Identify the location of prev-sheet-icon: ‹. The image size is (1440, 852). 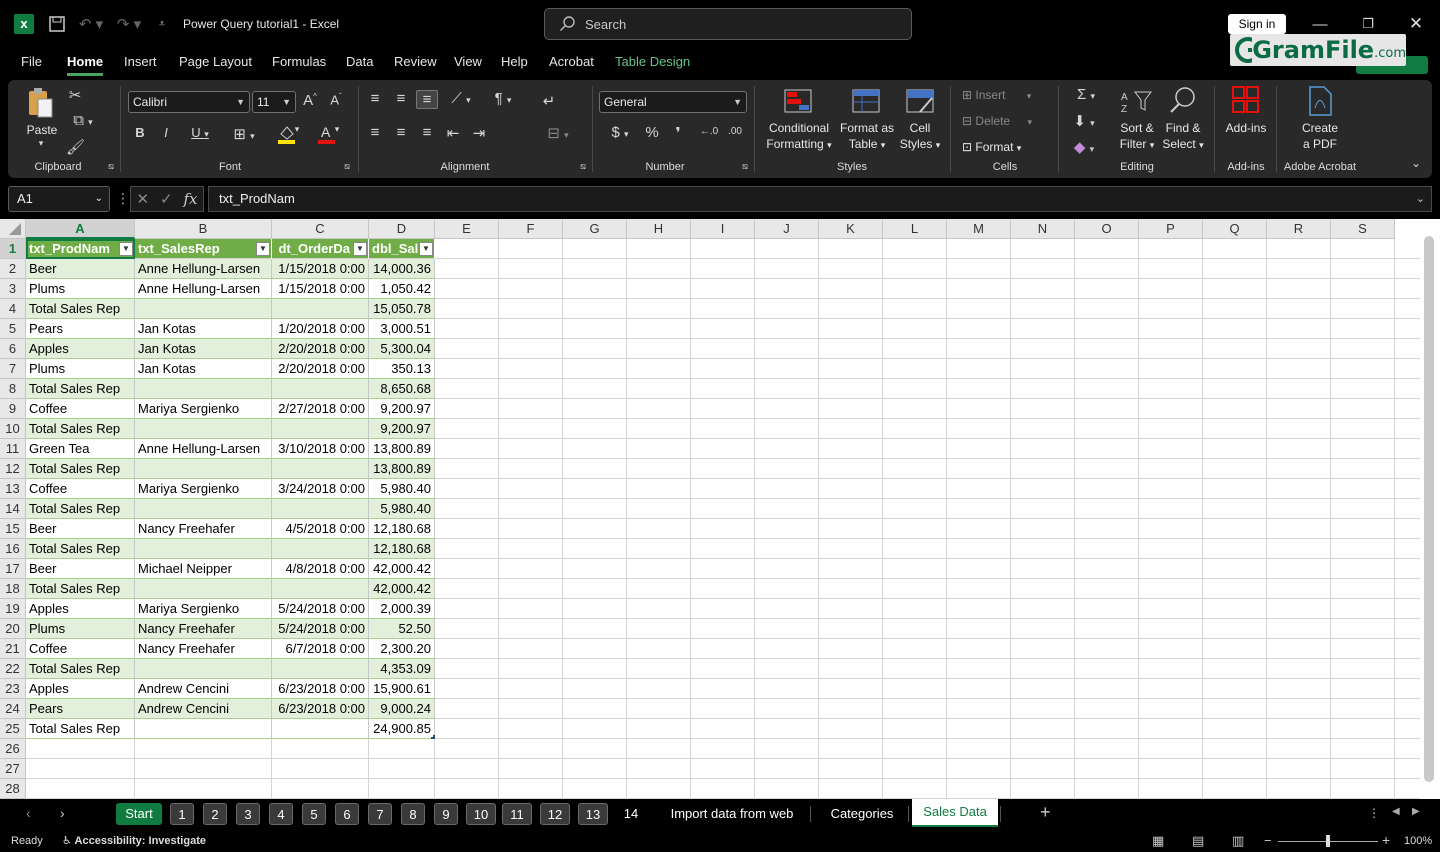
(28, 813).